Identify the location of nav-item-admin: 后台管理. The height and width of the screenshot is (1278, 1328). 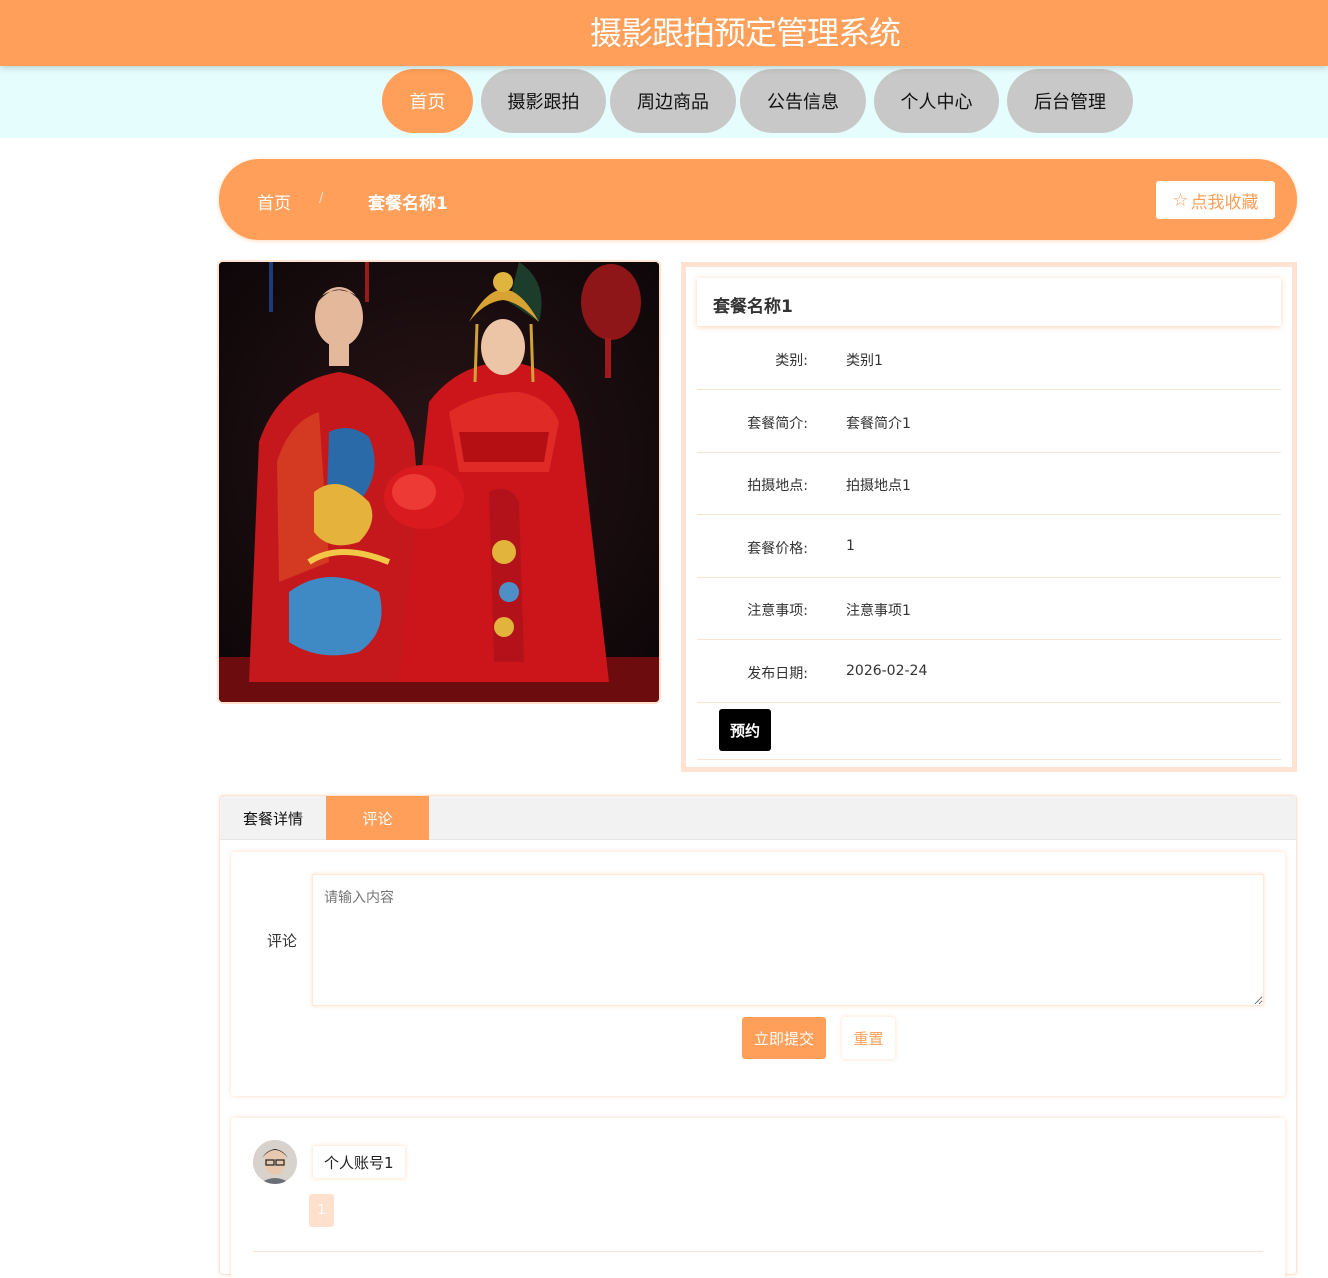
(1070, 101).